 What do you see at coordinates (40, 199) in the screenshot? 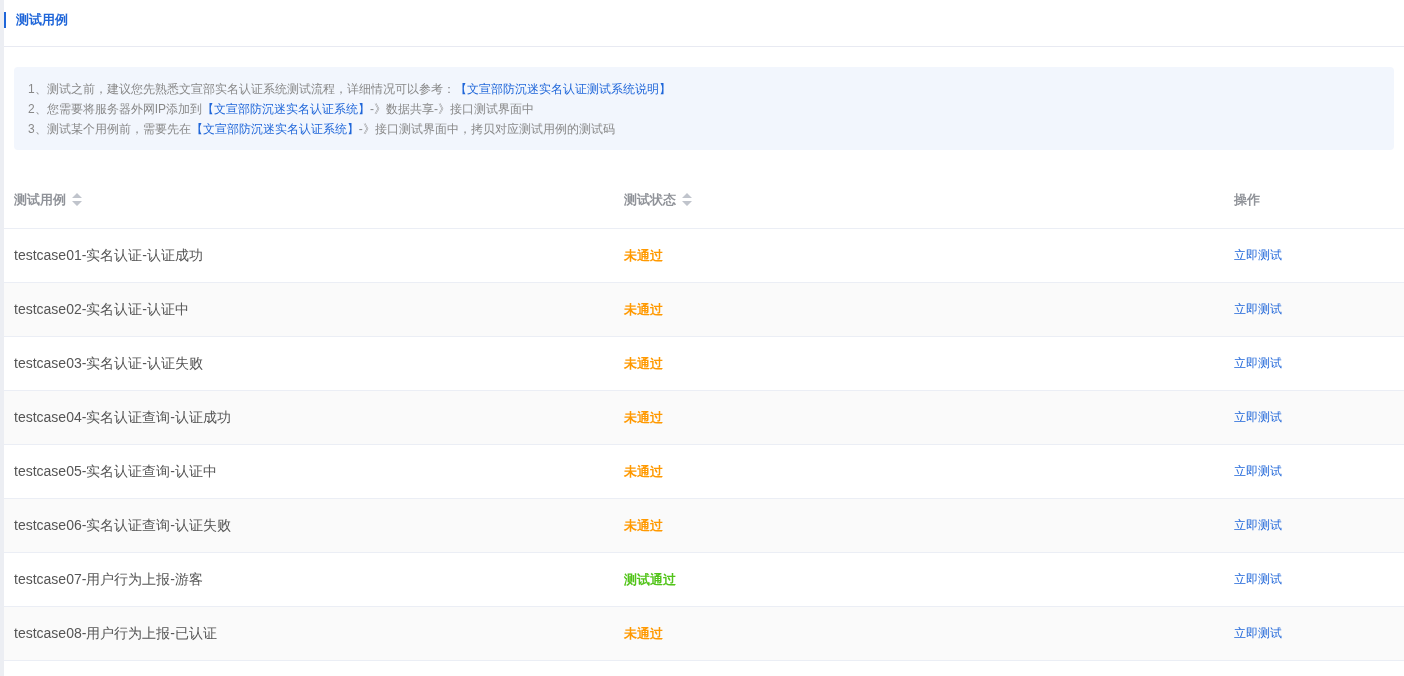
I see `column-header: 测试用例` at bounding box center [40, 199].